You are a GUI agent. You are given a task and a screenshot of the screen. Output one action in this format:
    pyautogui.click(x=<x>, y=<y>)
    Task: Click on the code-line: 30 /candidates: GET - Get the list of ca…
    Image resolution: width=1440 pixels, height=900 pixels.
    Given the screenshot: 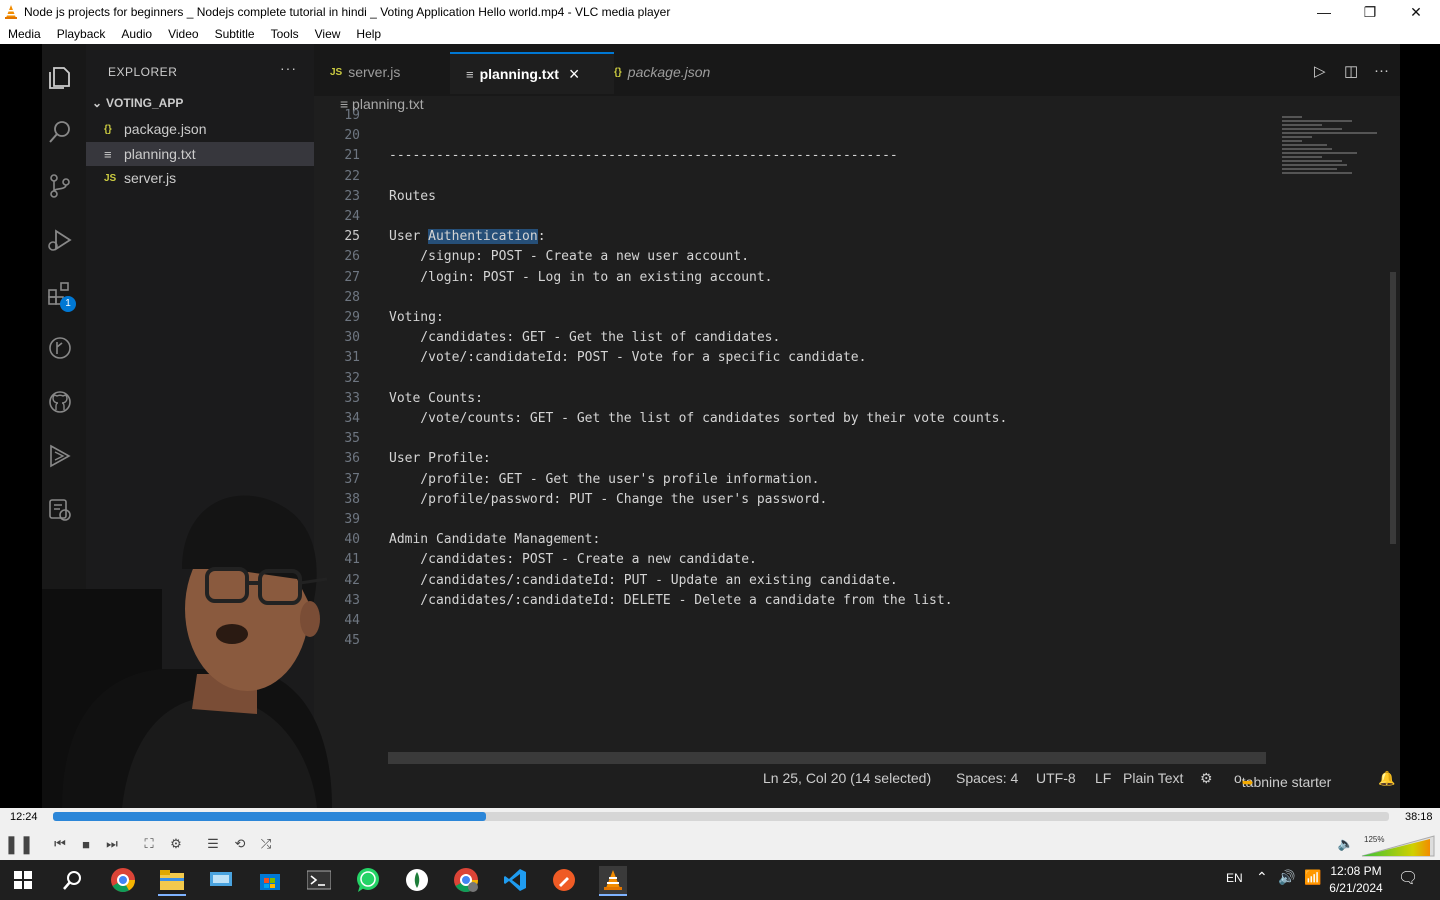 What is the action you would take?
    pyautogui.click(x=794, y=340)
    